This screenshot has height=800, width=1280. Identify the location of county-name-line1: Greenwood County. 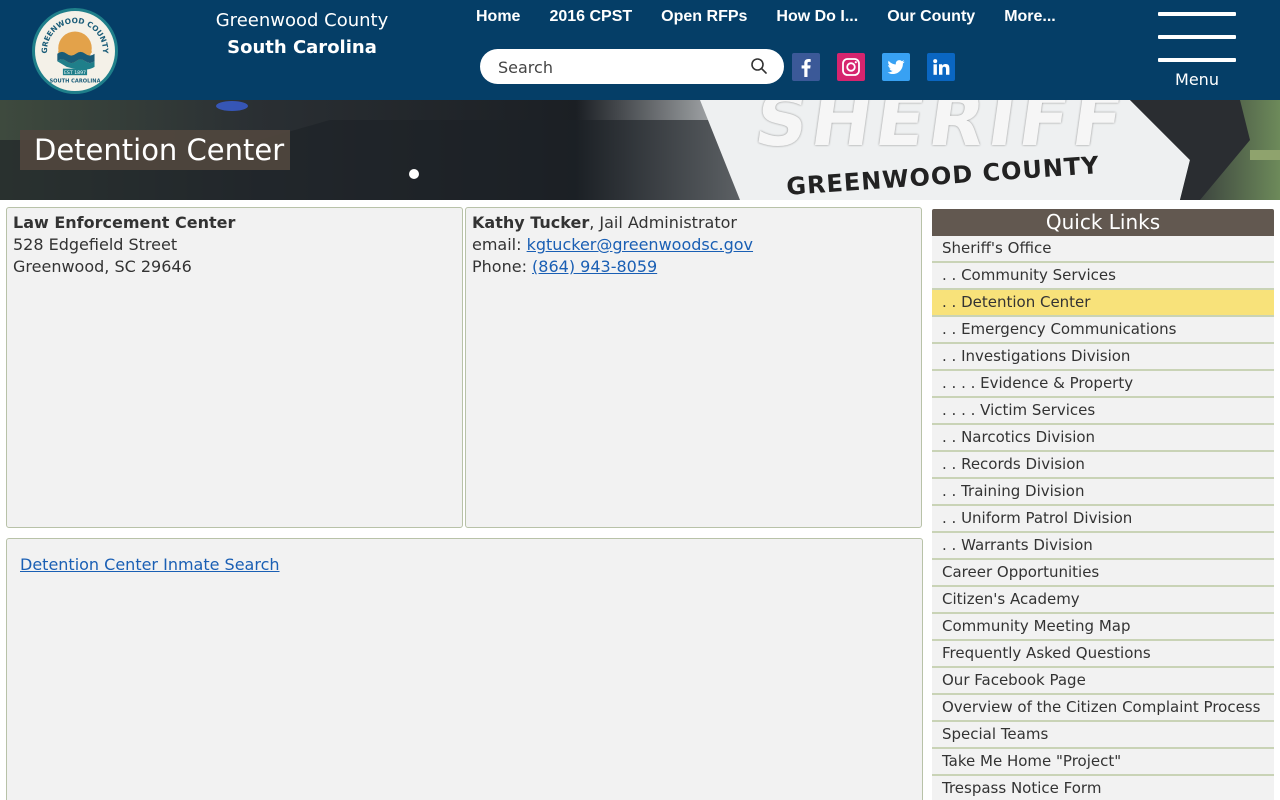
(302, 20).